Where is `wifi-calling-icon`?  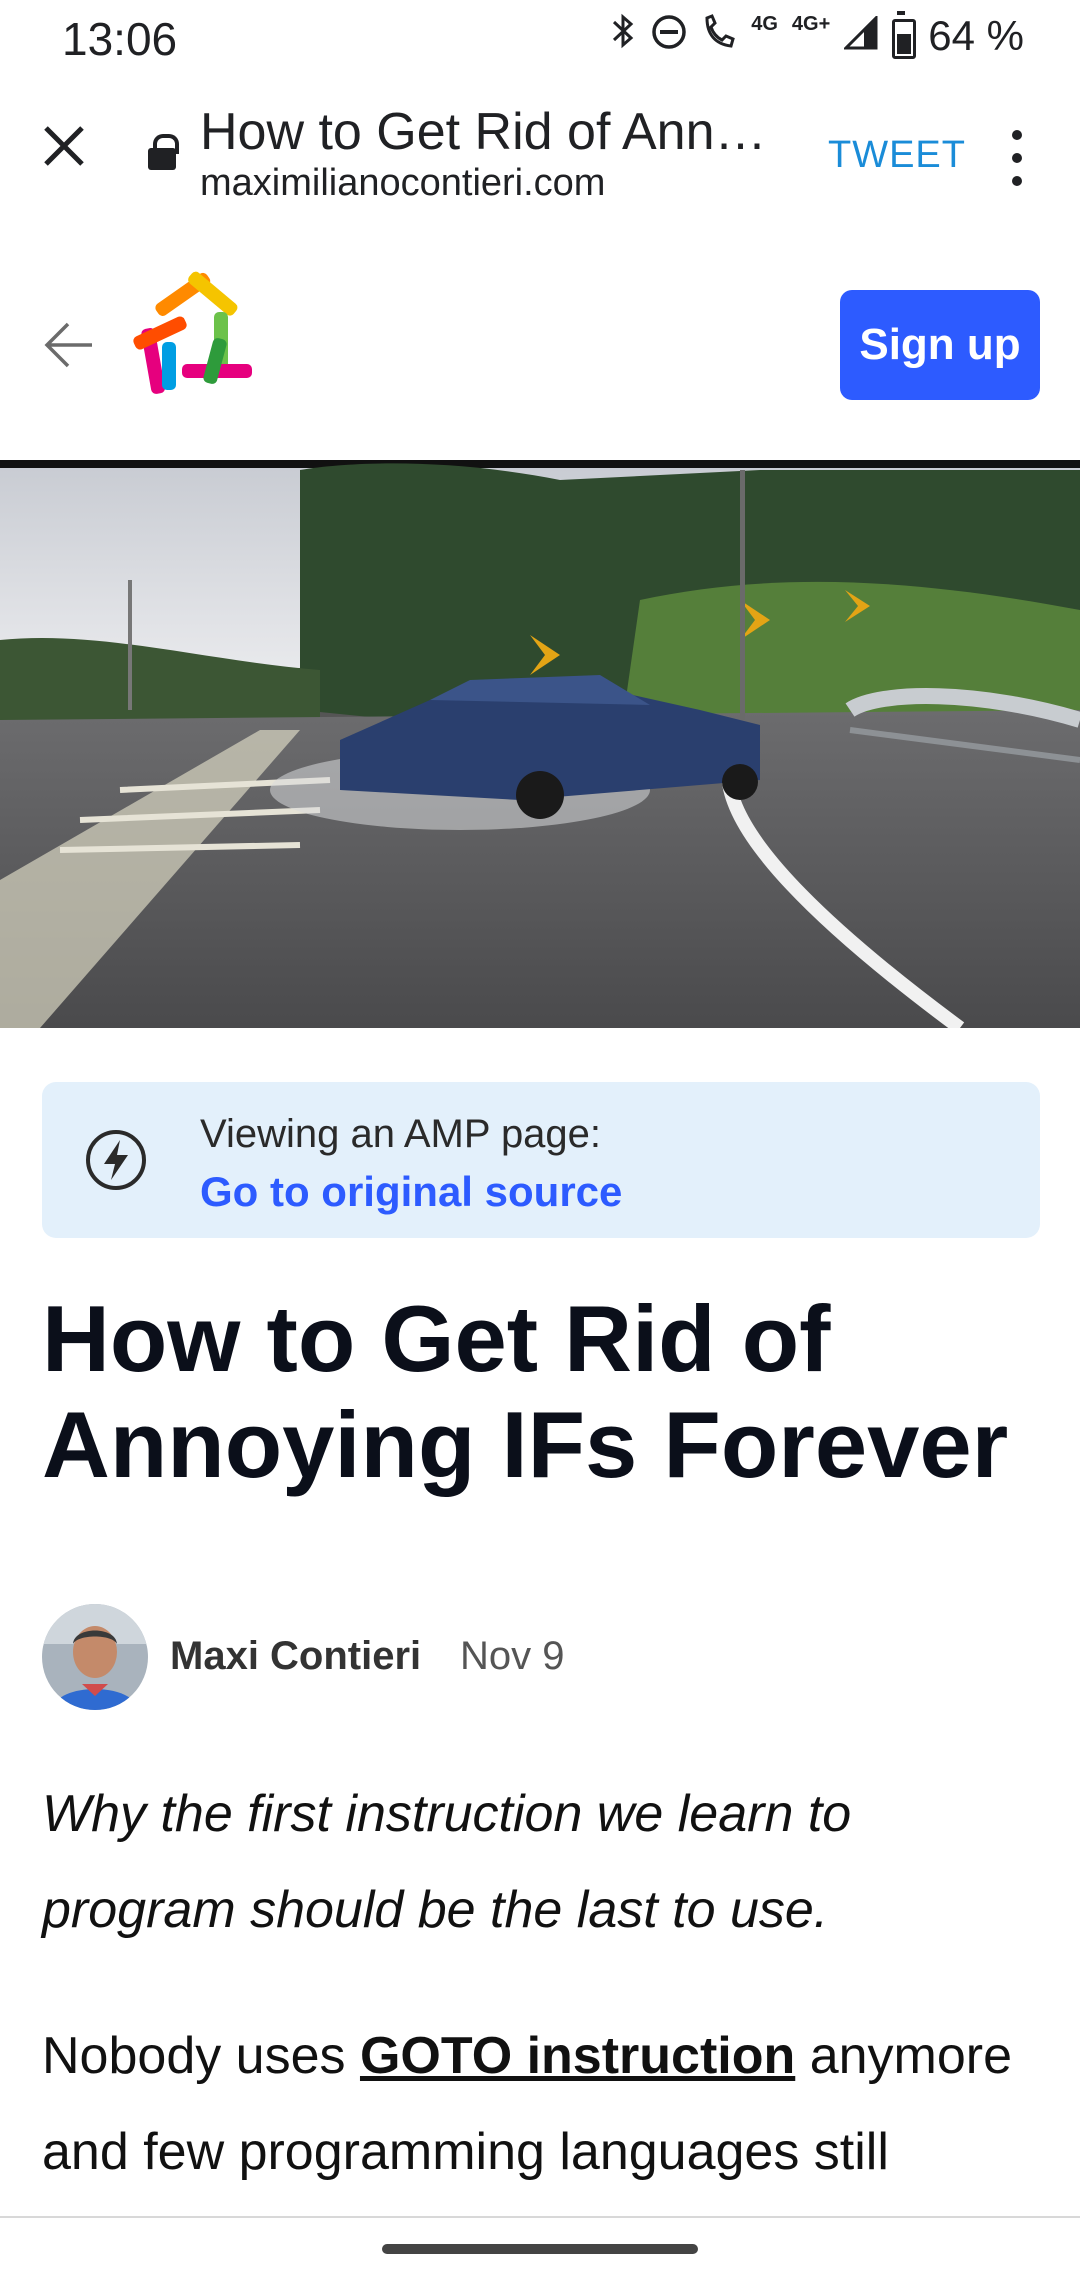
wifi-calling-icon is located at coordinates (719, 36).